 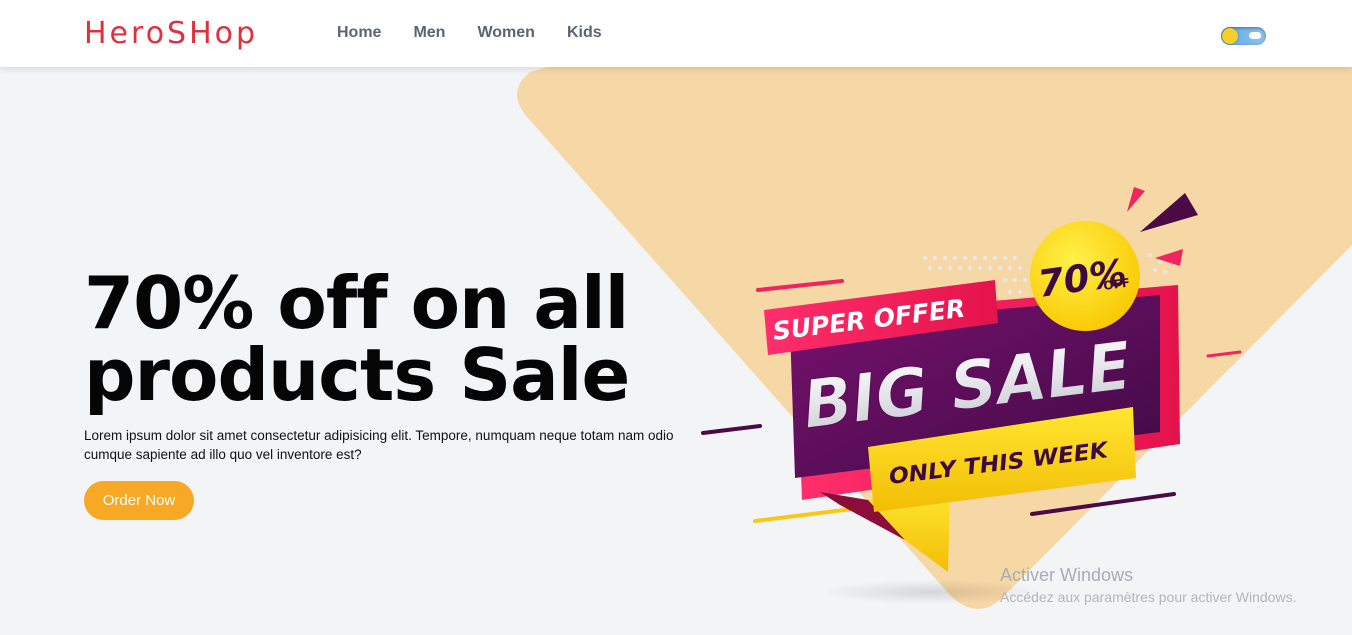 I want to click on theme-toggle, so click(x=1243, y=36).